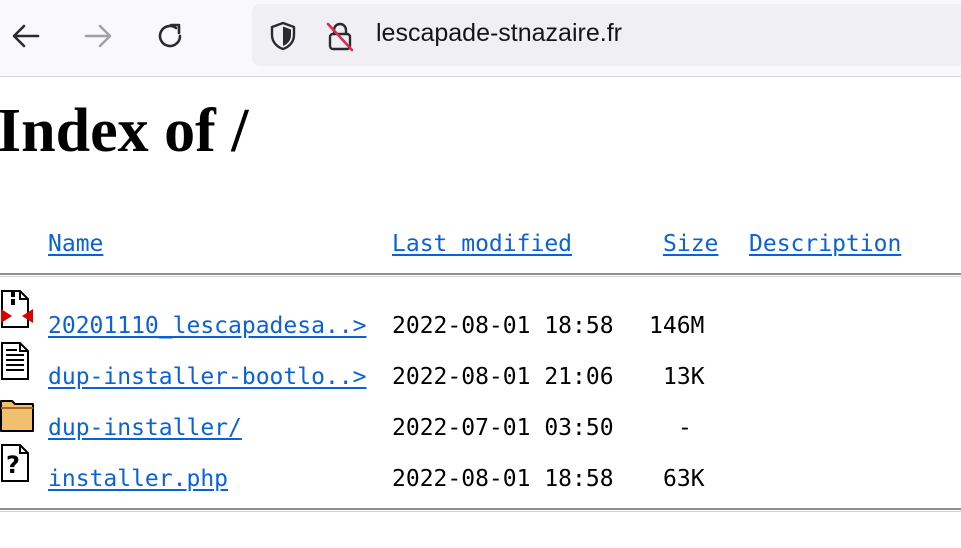 The image size is (961, 548). What do you see at coordinates (825, 244) in the screenshot?
I see `column-header-description: Description` at bounding box center [825, 244].